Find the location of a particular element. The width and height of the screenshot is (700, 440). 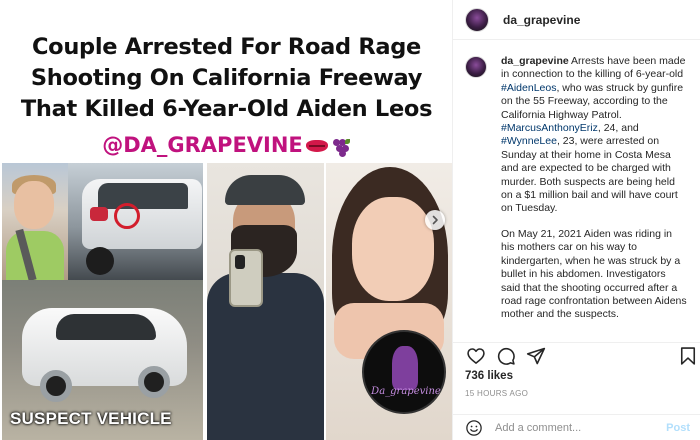

hashtag-aidenleos: #AidenLeos is located at coordinates (528, 88).